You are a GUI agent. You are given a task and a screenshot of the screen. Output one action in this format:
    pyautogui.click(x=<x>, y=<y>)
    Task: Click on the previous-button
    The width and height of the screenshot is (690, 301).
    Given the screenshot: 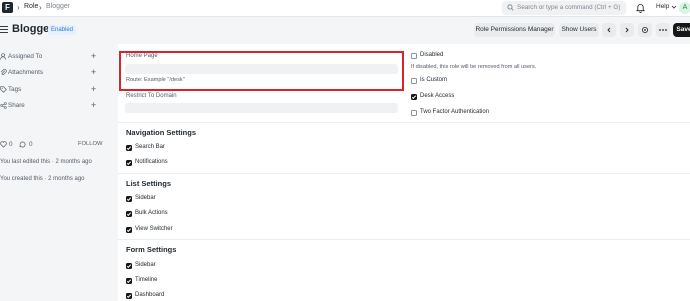 What is the action you would take?
    pyautogui.click(x=609, y=30)
    